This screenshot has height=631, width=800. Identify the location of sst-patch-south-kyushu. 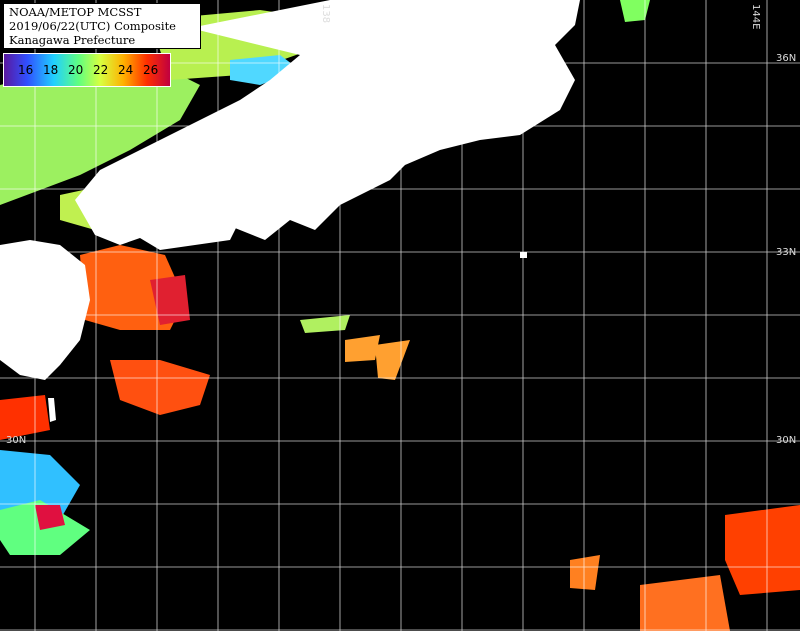
(160, 387).